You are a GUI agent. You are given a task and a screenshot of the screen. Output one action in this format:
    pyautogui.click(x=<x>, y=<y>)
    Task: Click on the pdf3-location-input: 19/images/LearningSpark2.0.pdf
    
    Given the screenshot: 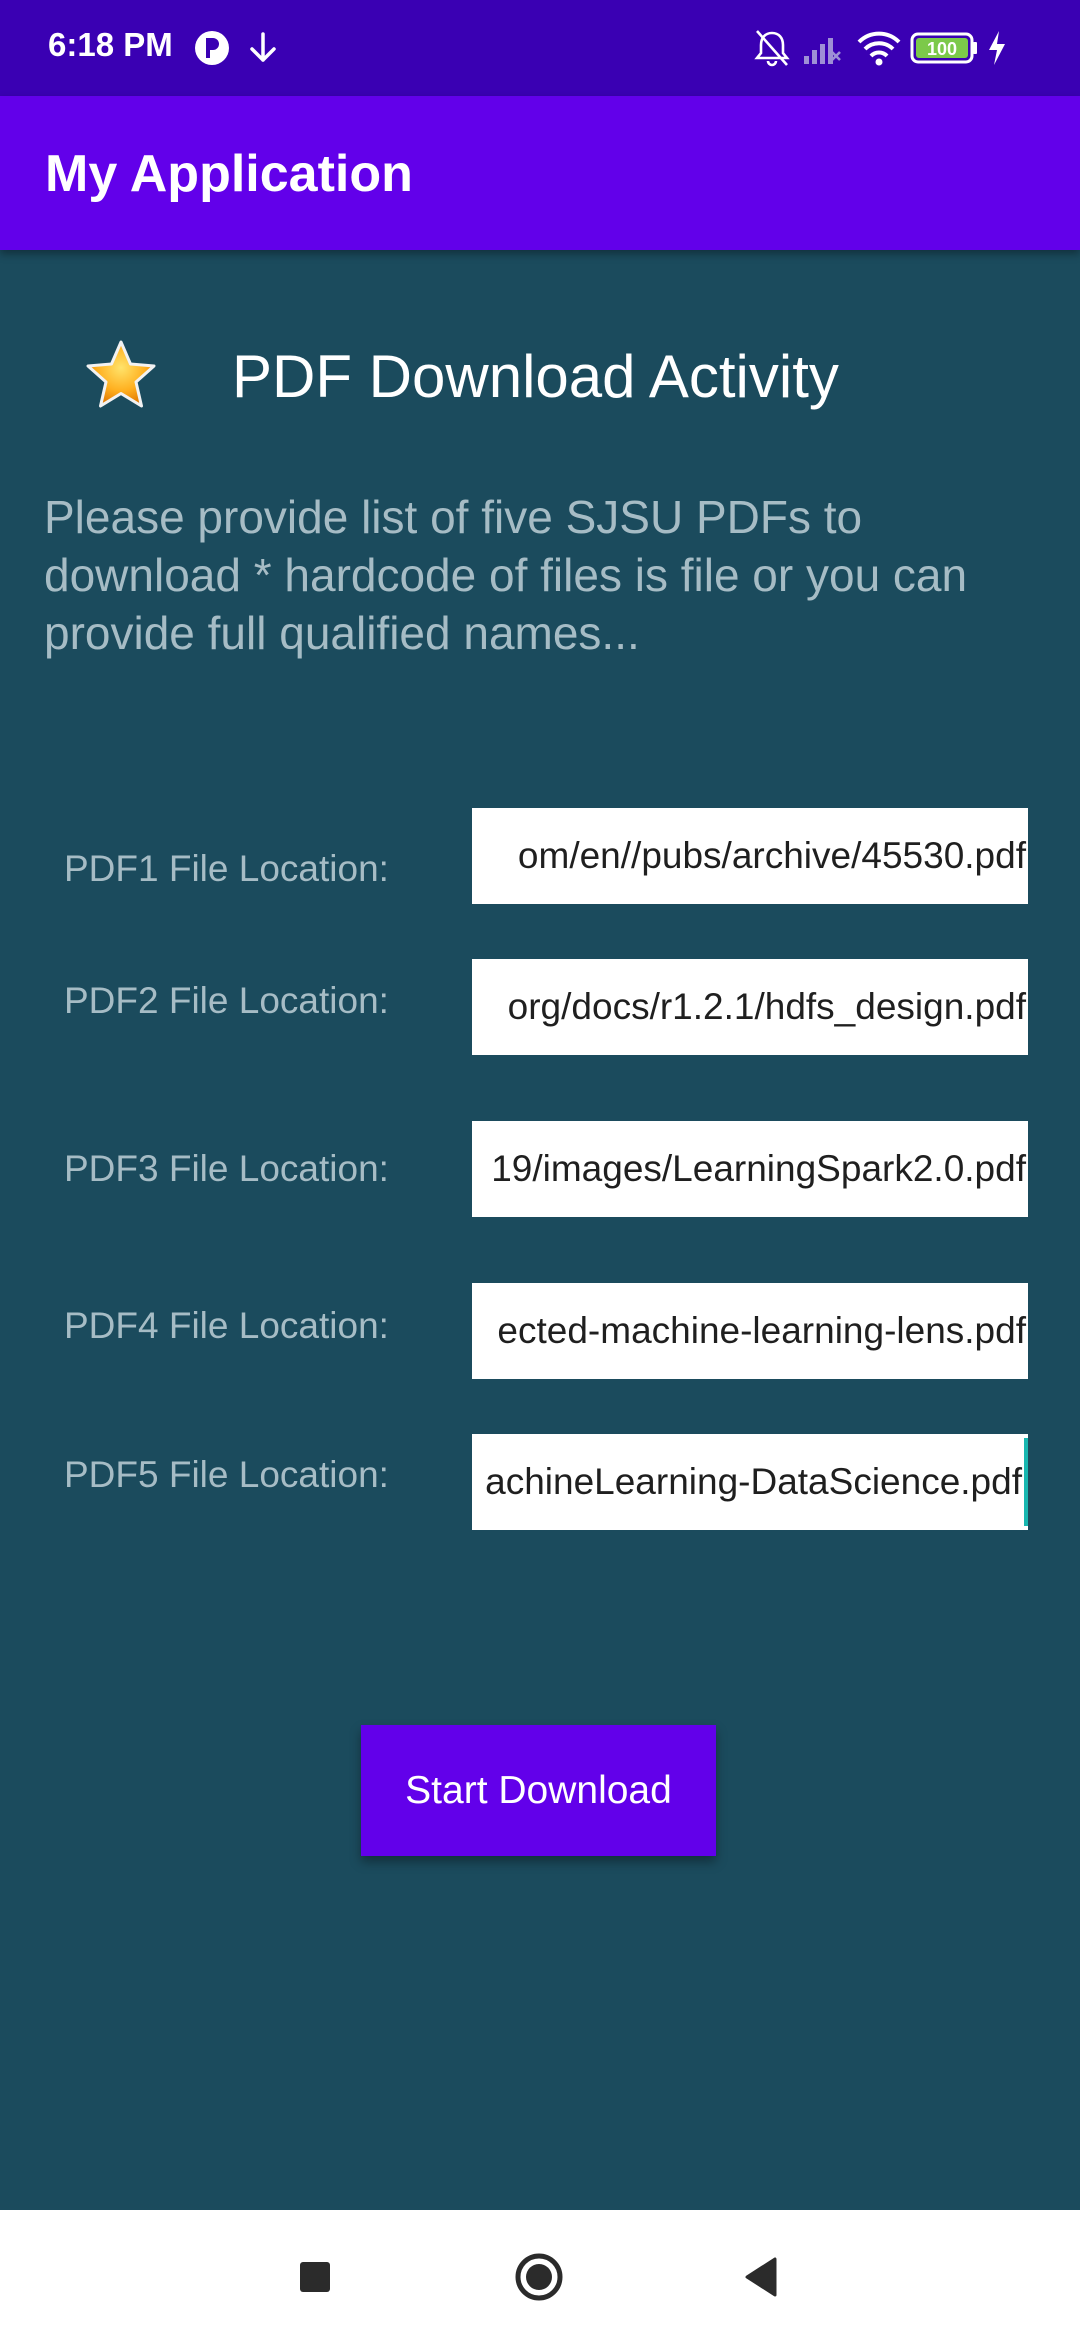 What is the action you would take?
    pyautogui.click(x=750, y=1169)
    